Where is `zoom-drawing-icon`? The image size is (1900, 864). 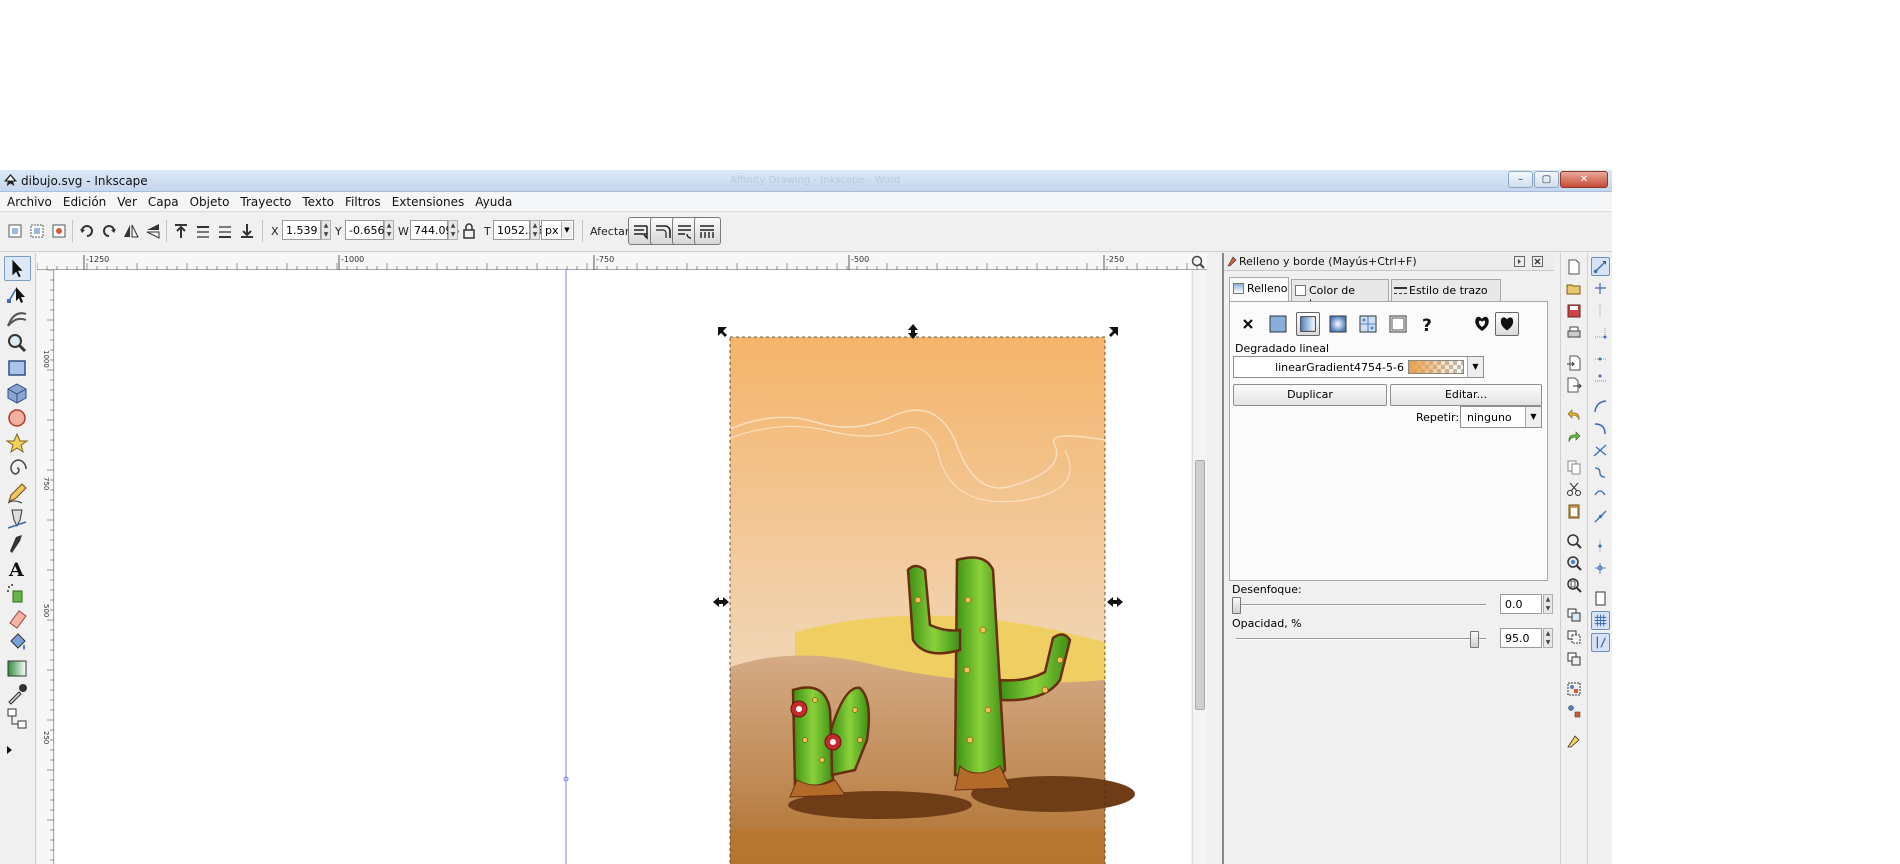
zoom-drawing-icon is located at coordinates (1574, 563).